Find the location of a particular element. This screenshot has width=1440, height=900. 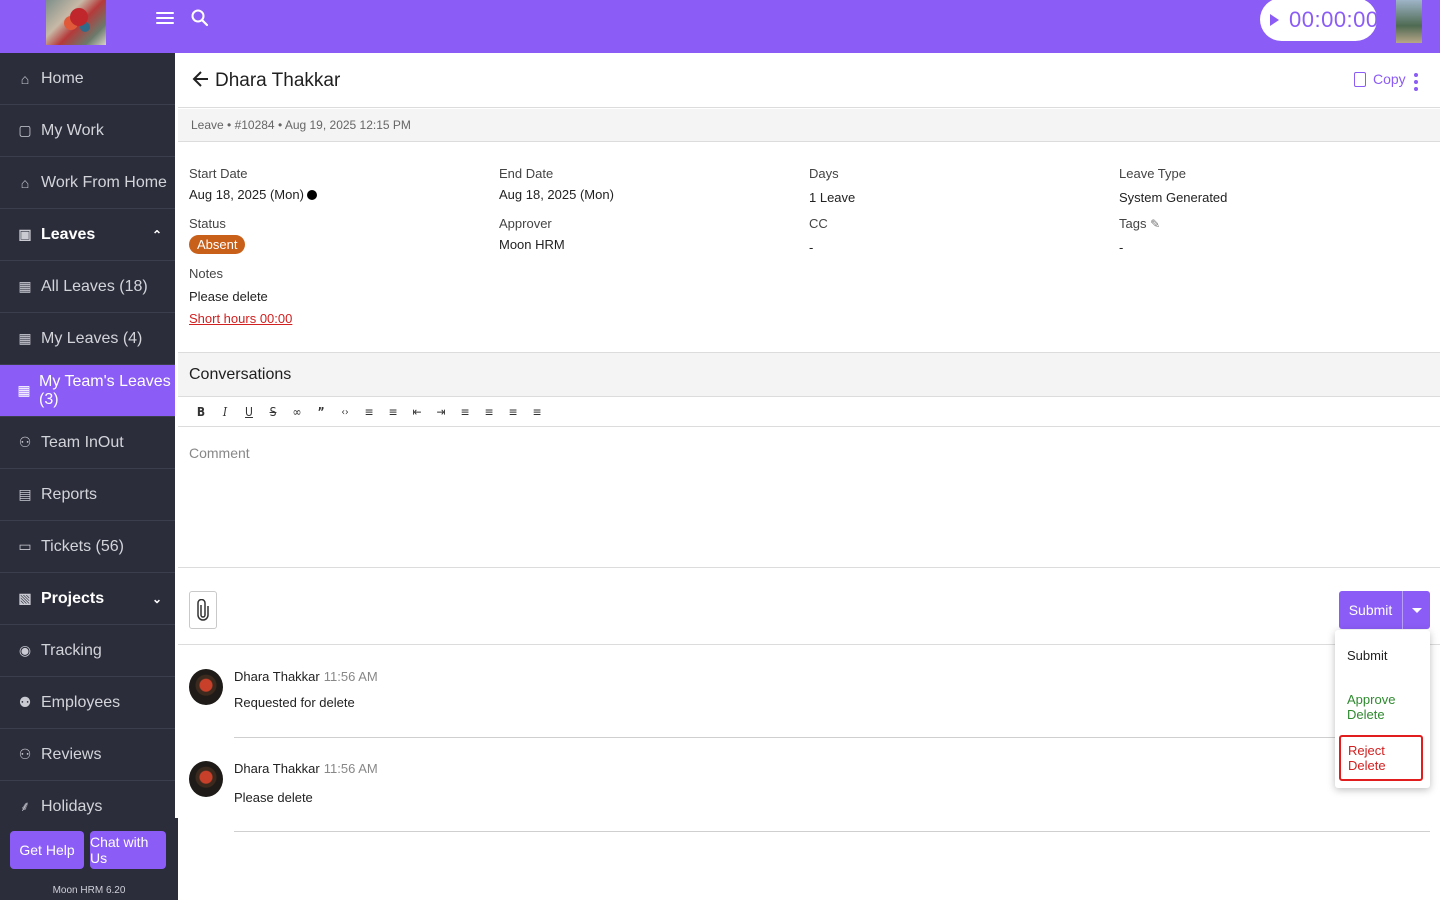

tags-value: - is located at coordinates (1121, 247).